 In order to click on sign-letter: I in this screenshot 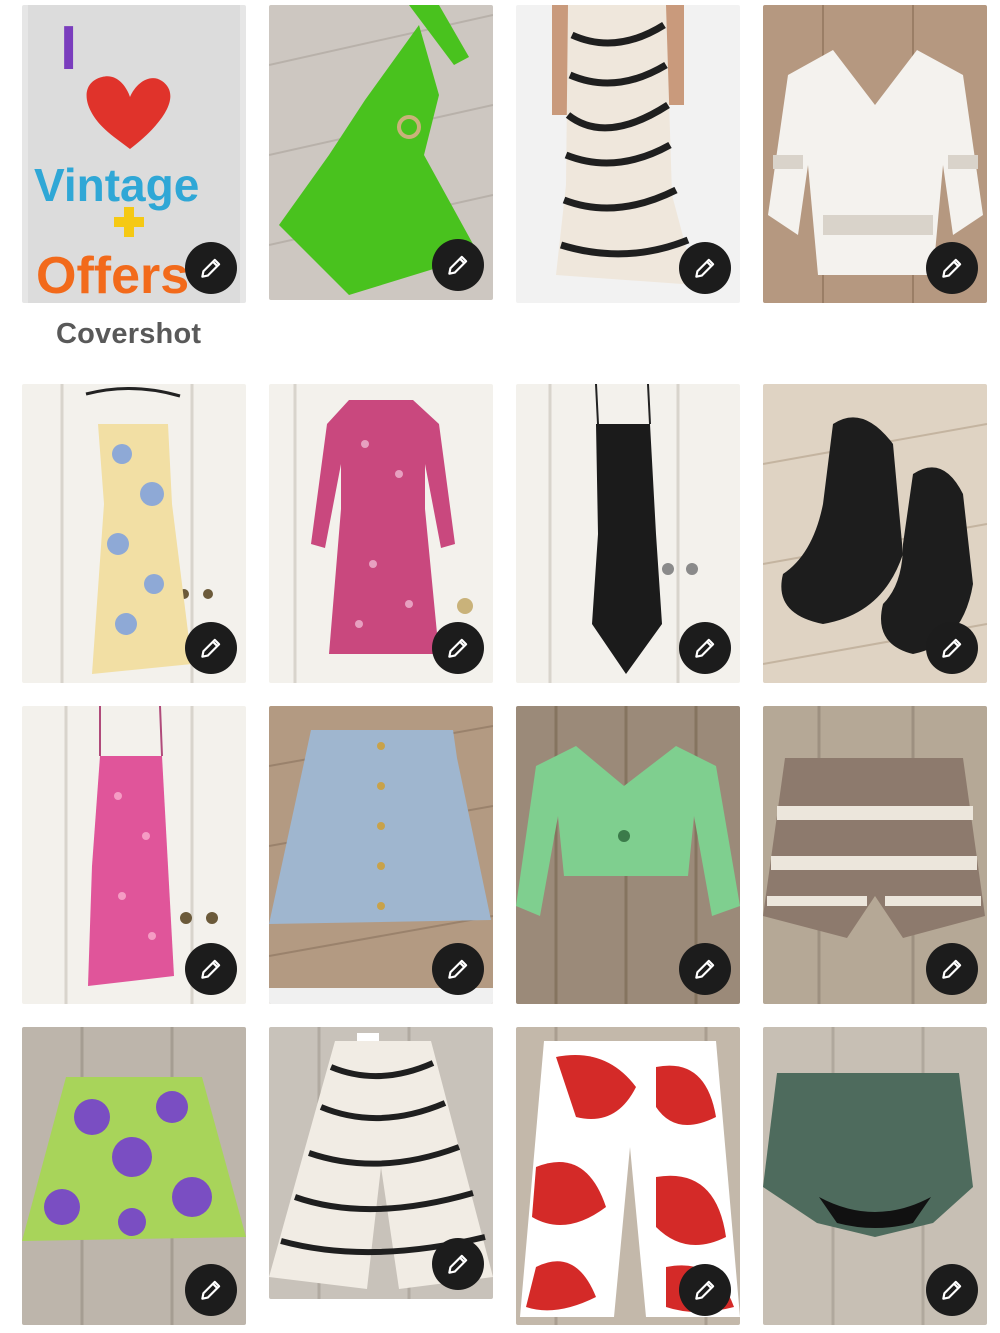, I will do `click(68, 48)`.